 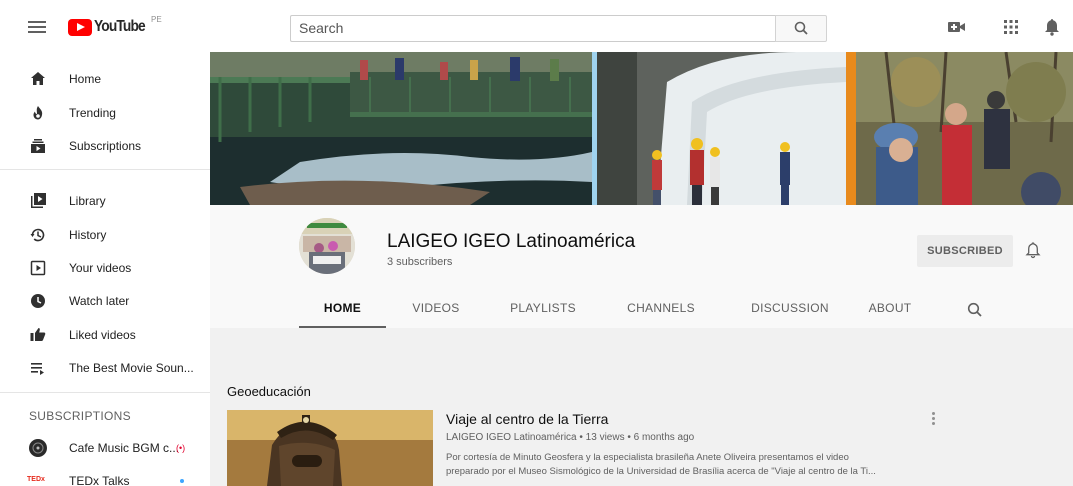 What do you see at coordinates (957, 27) in the screenshot?
I see `create-video-icon` at bounding box center [957, 27].